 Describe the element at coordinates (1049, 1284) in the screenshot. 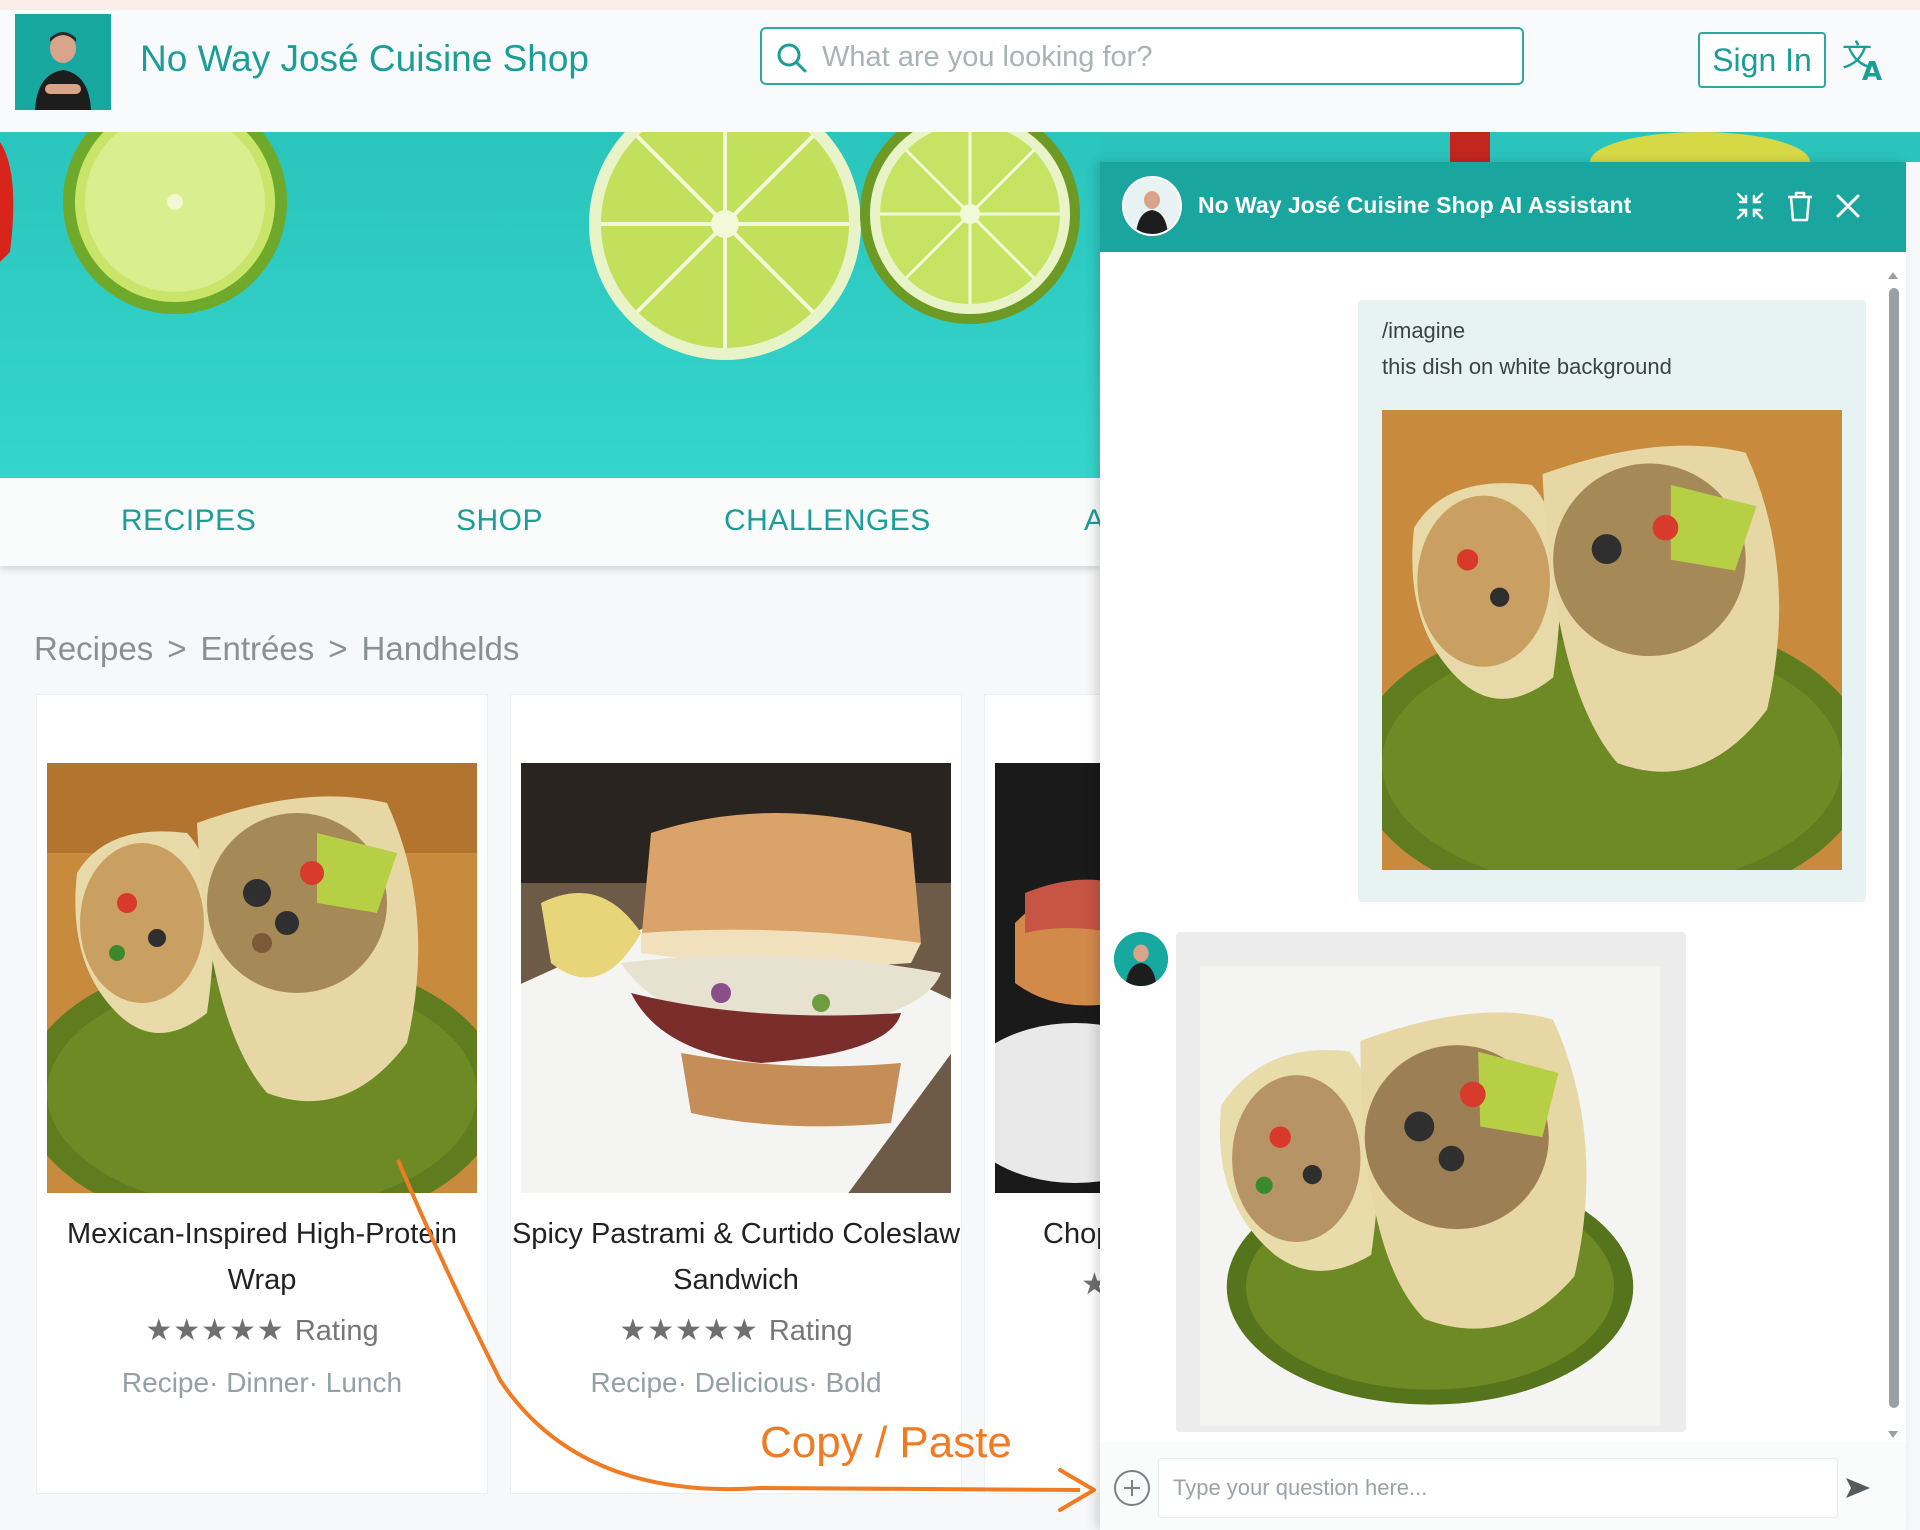

I see `recipe-rating: ★` at that location.